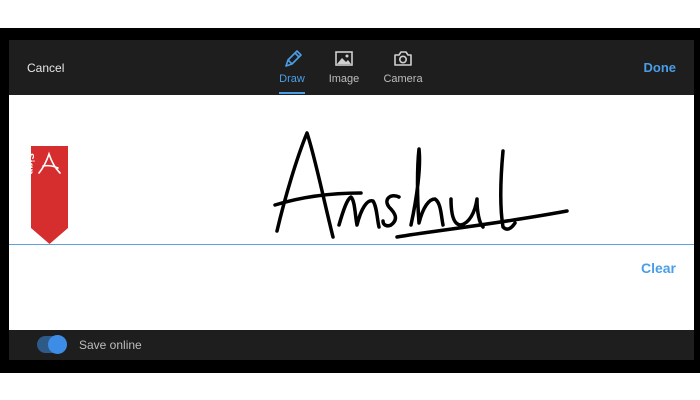 This screenshot has width=700, height=400. I want to click on sign-flag-label: Sign, so click(29, 164).